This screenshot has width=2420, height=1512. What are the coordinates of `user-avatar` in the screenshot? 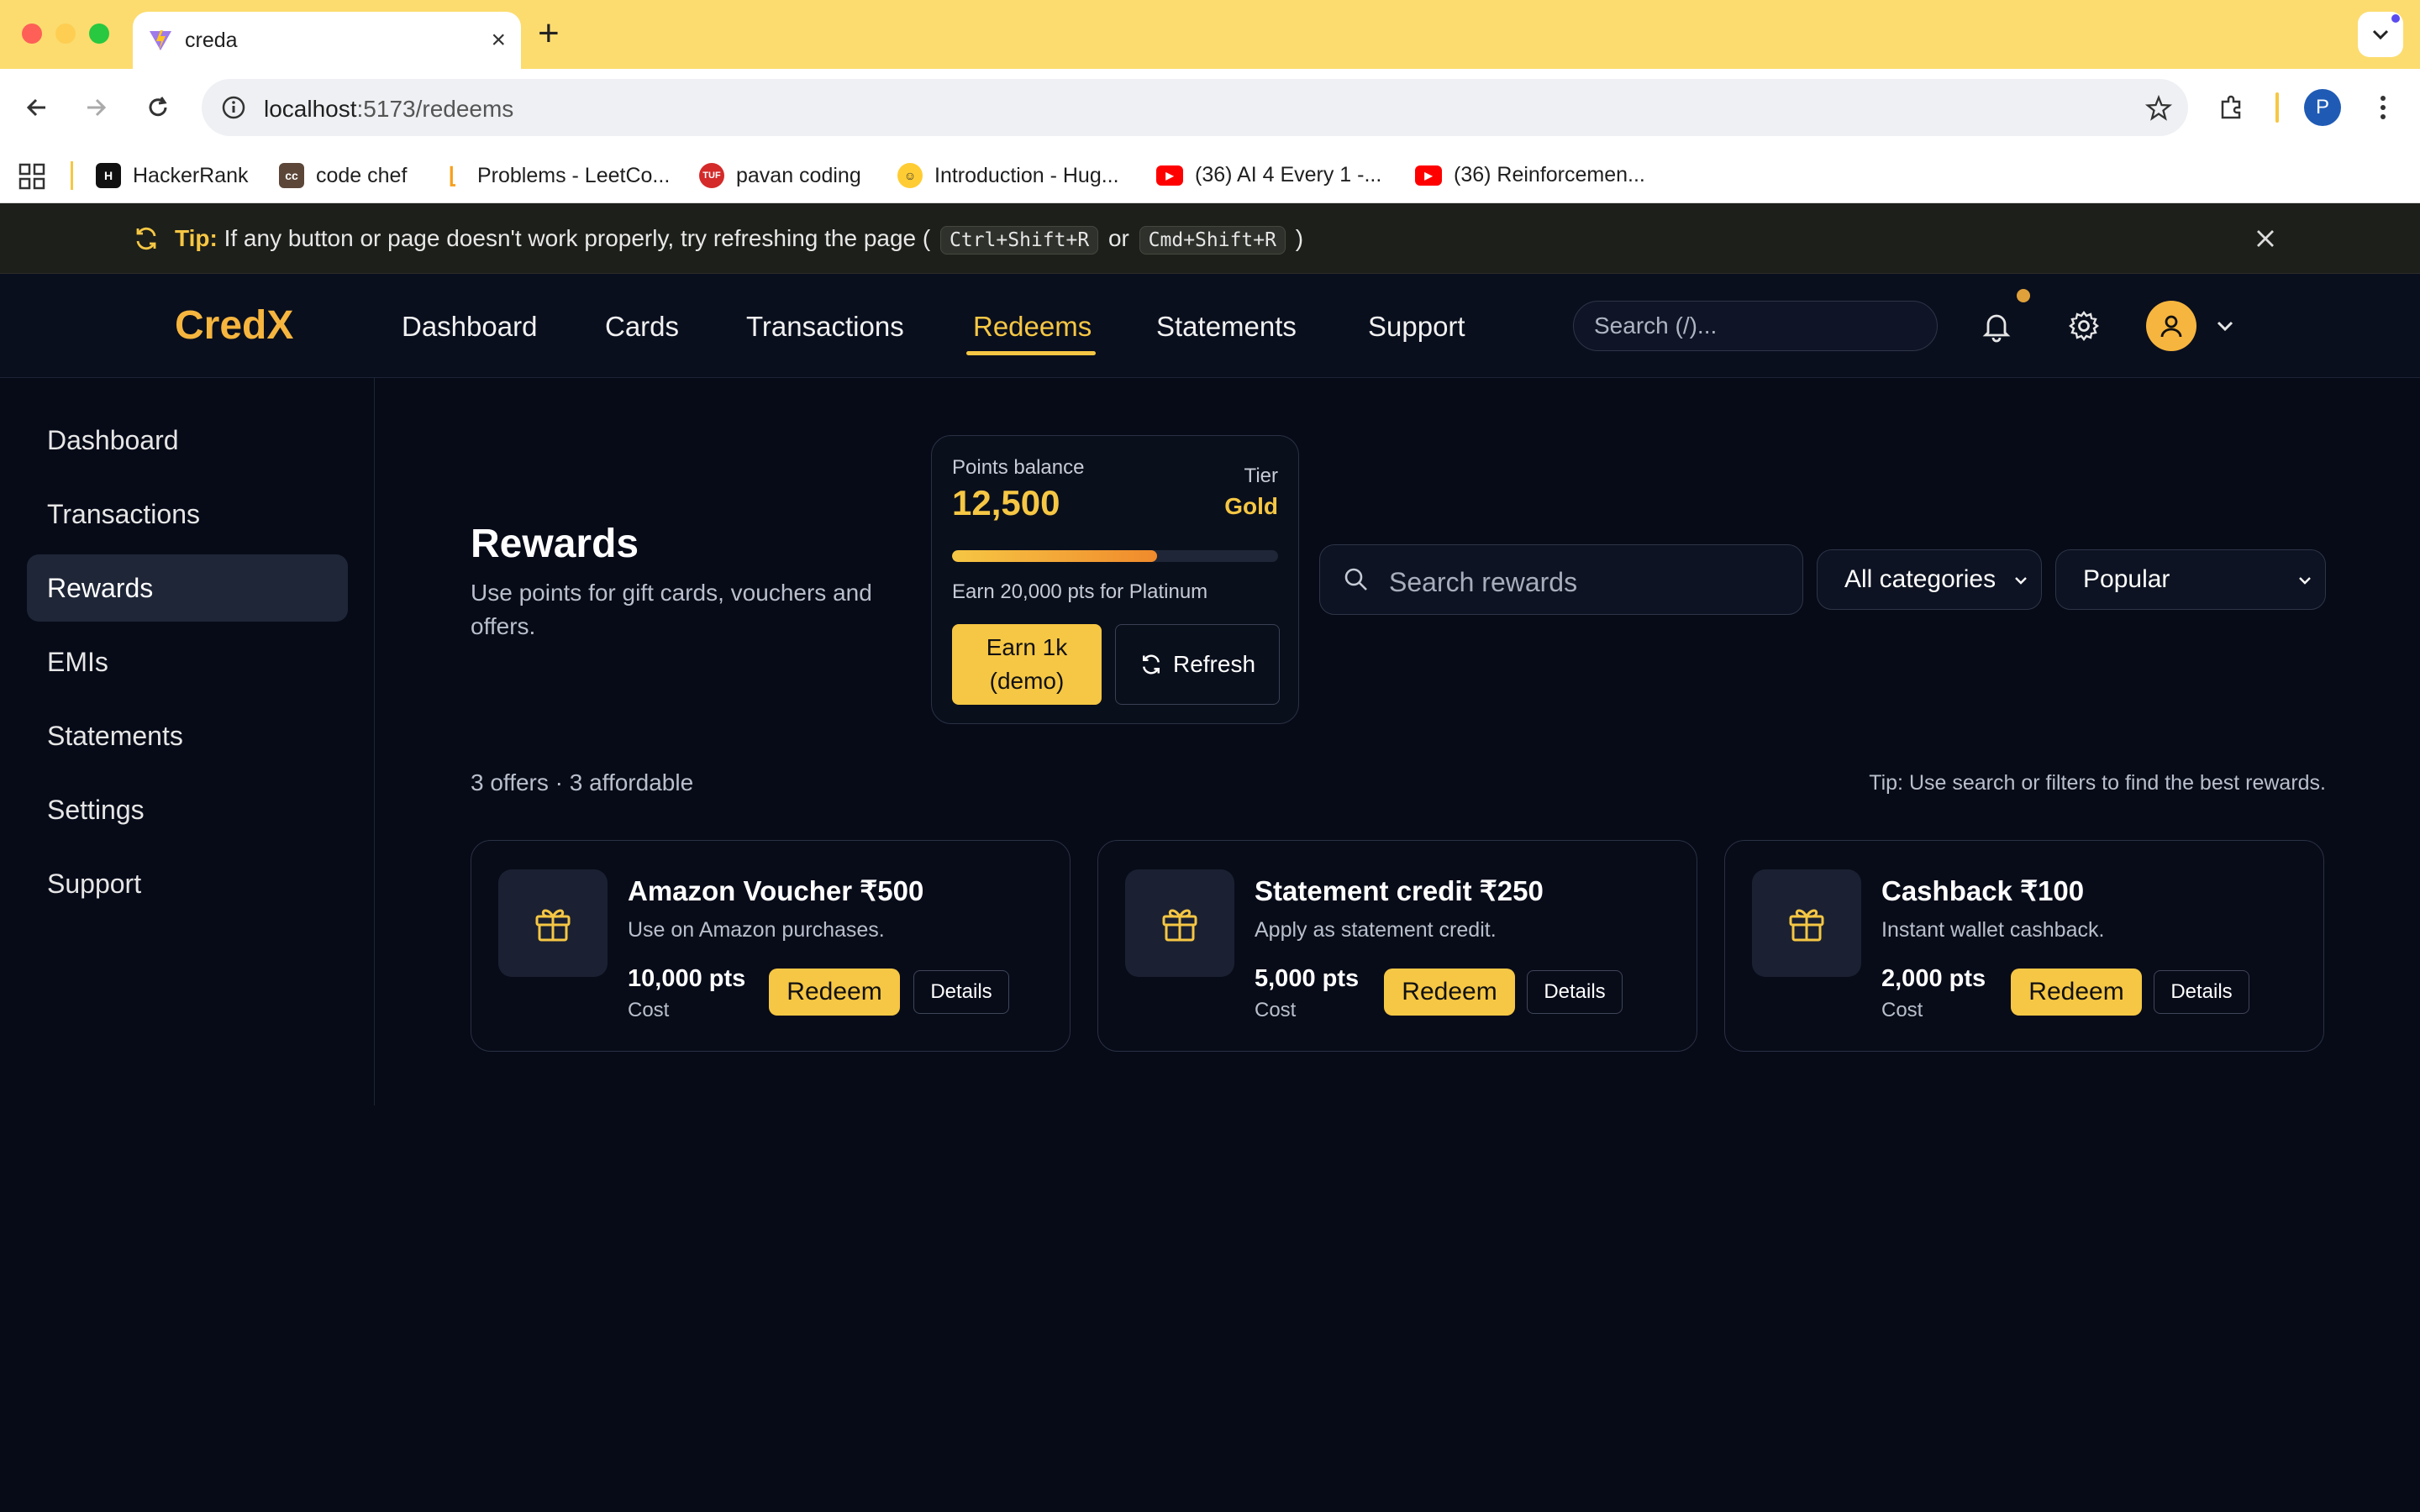 It's located at (2171, 326).